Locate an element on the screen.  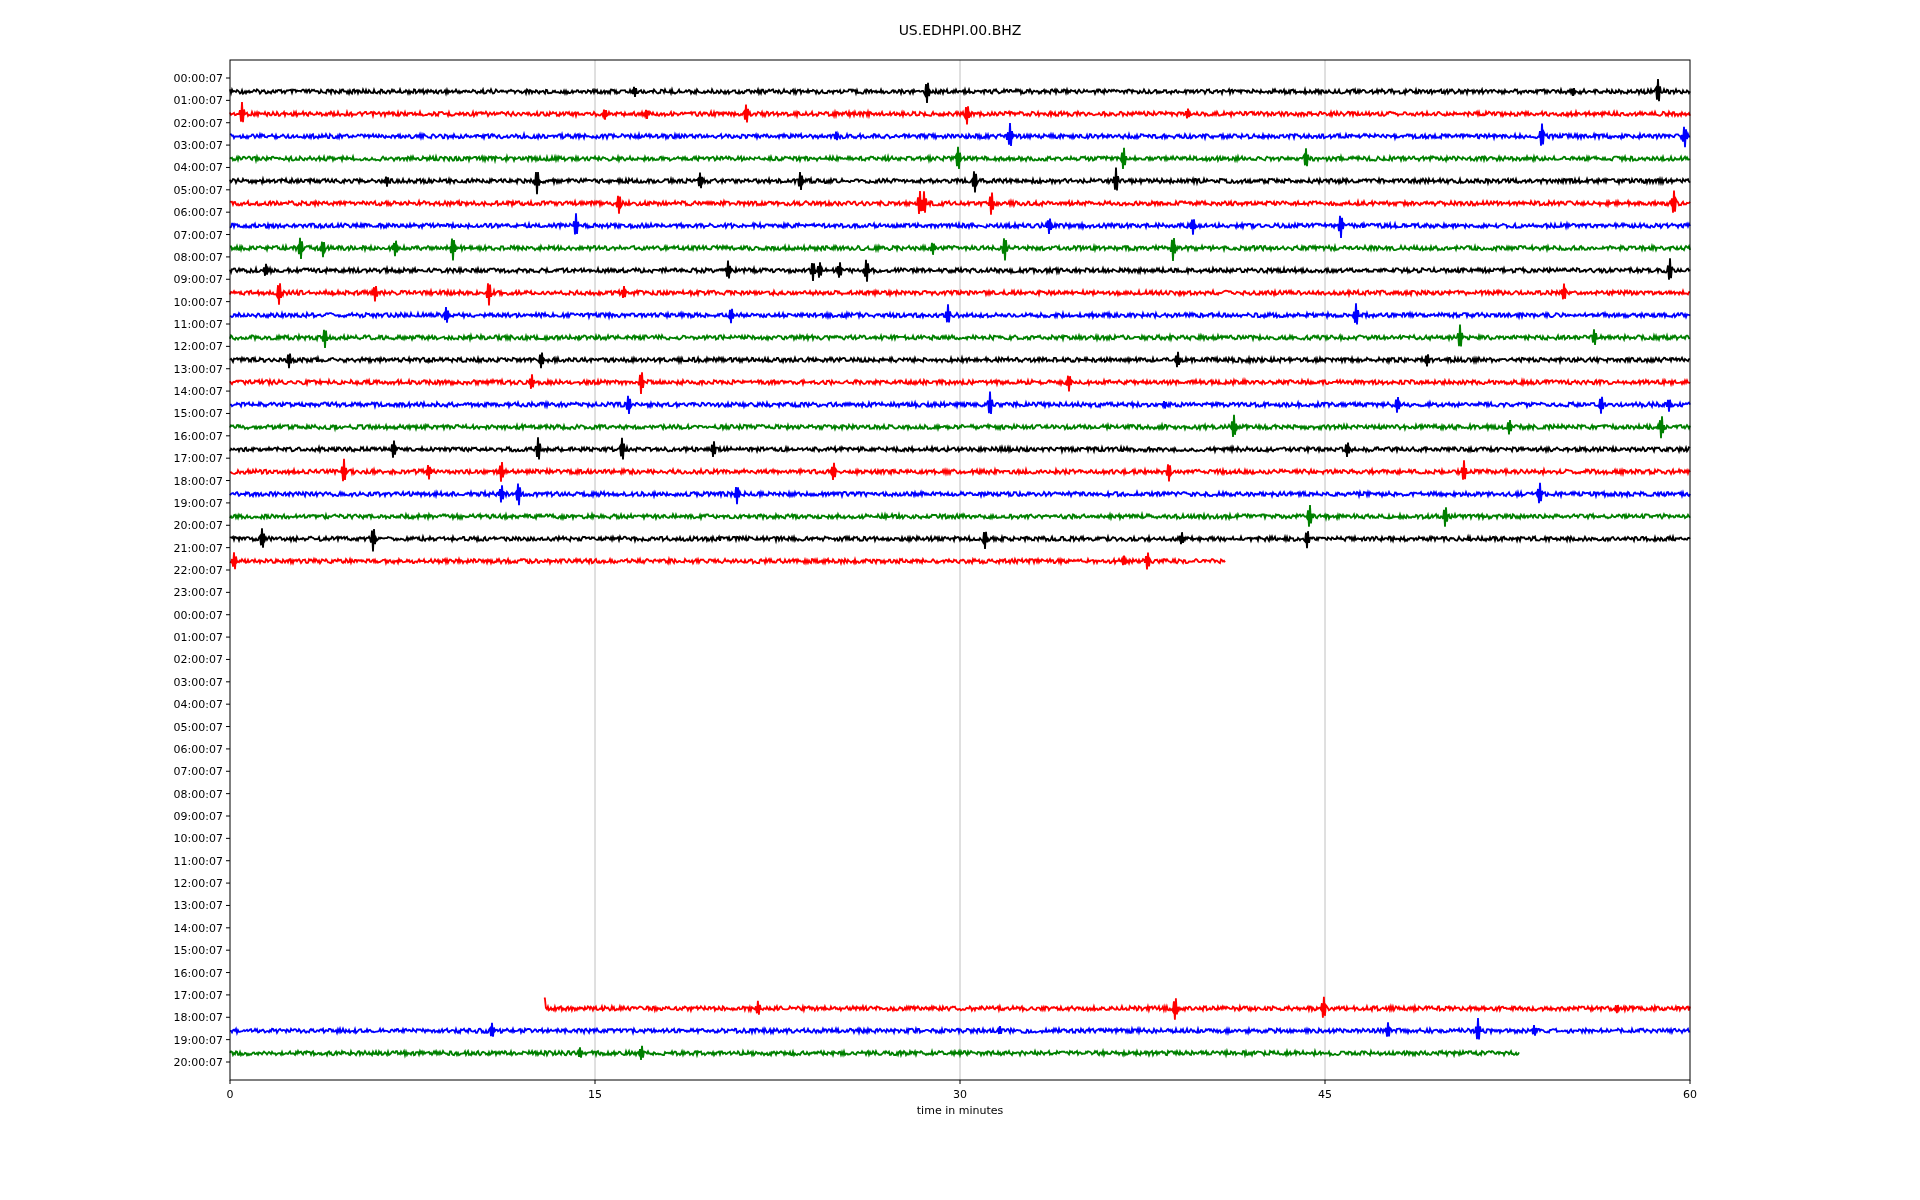
x-tick-label: 45 is located at coordinates (1325, 1094).